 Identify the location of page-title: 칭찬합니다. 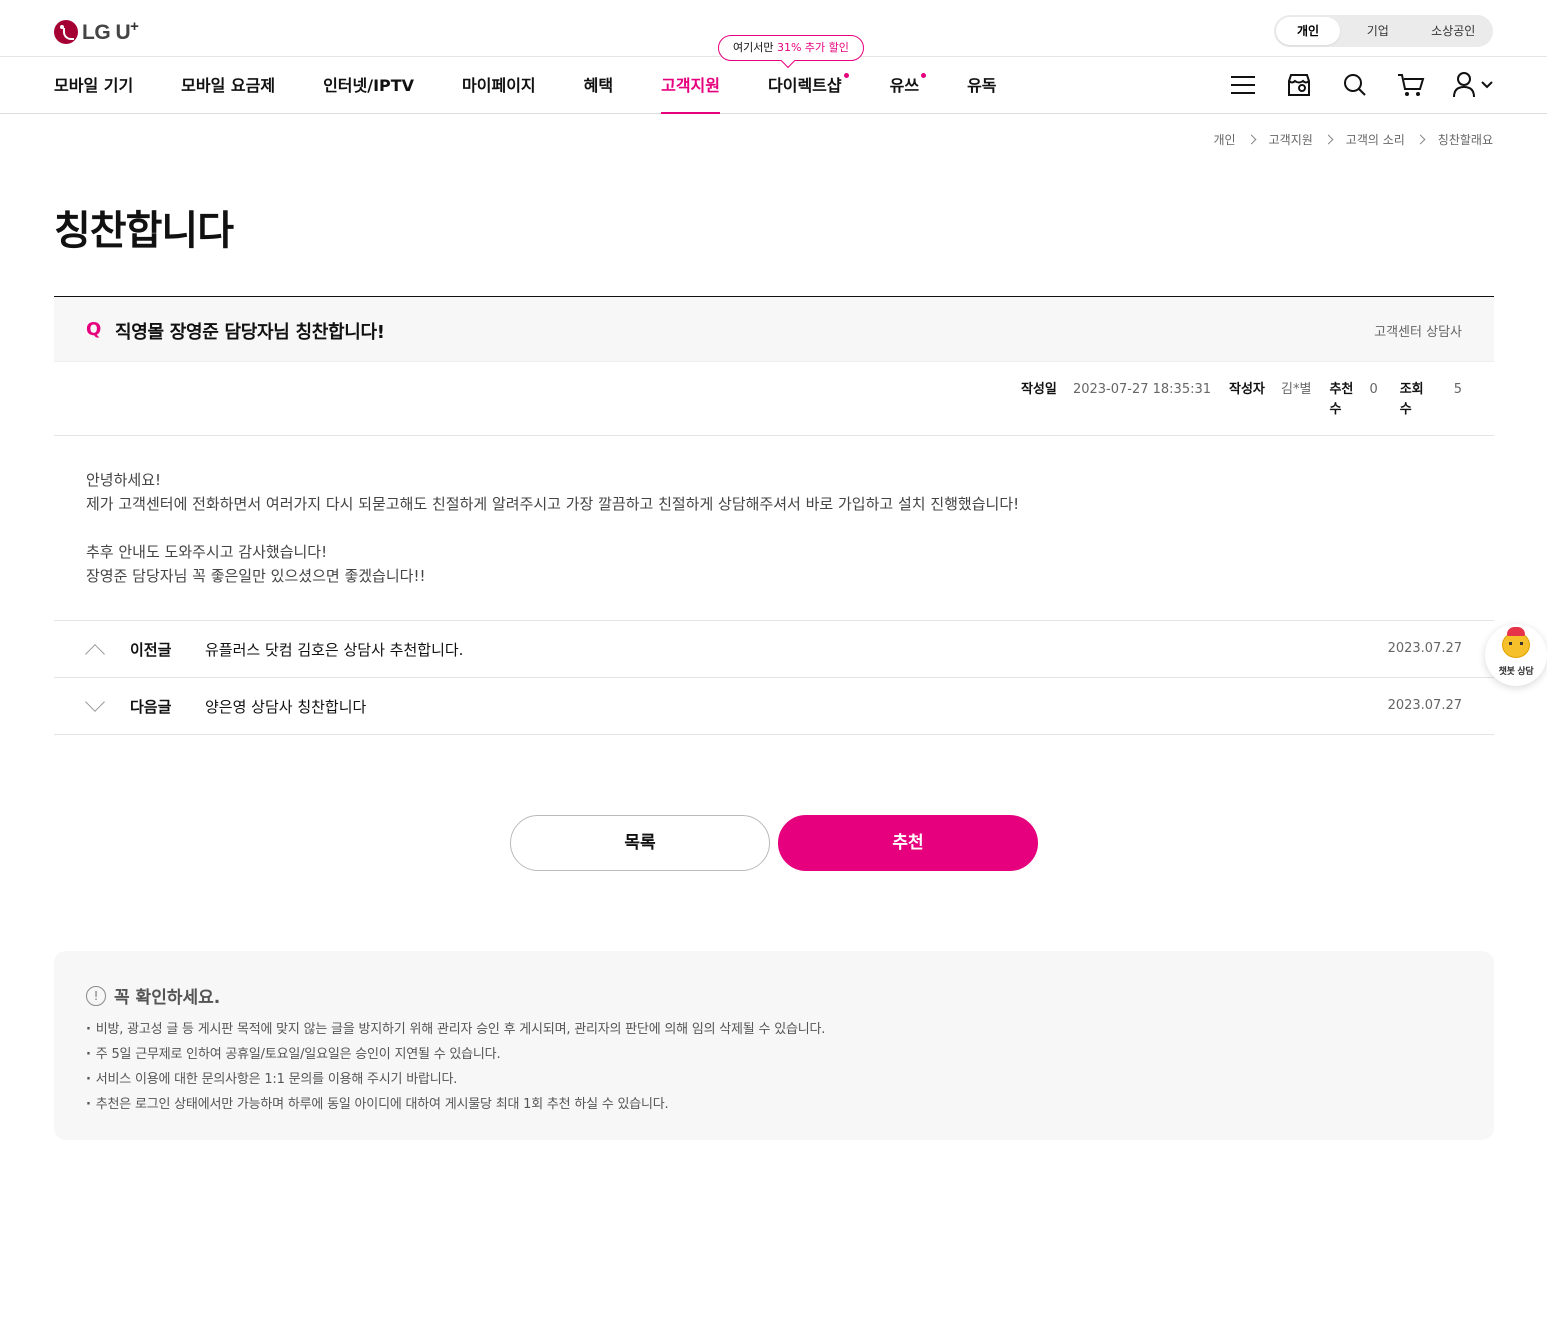
(144, 231).